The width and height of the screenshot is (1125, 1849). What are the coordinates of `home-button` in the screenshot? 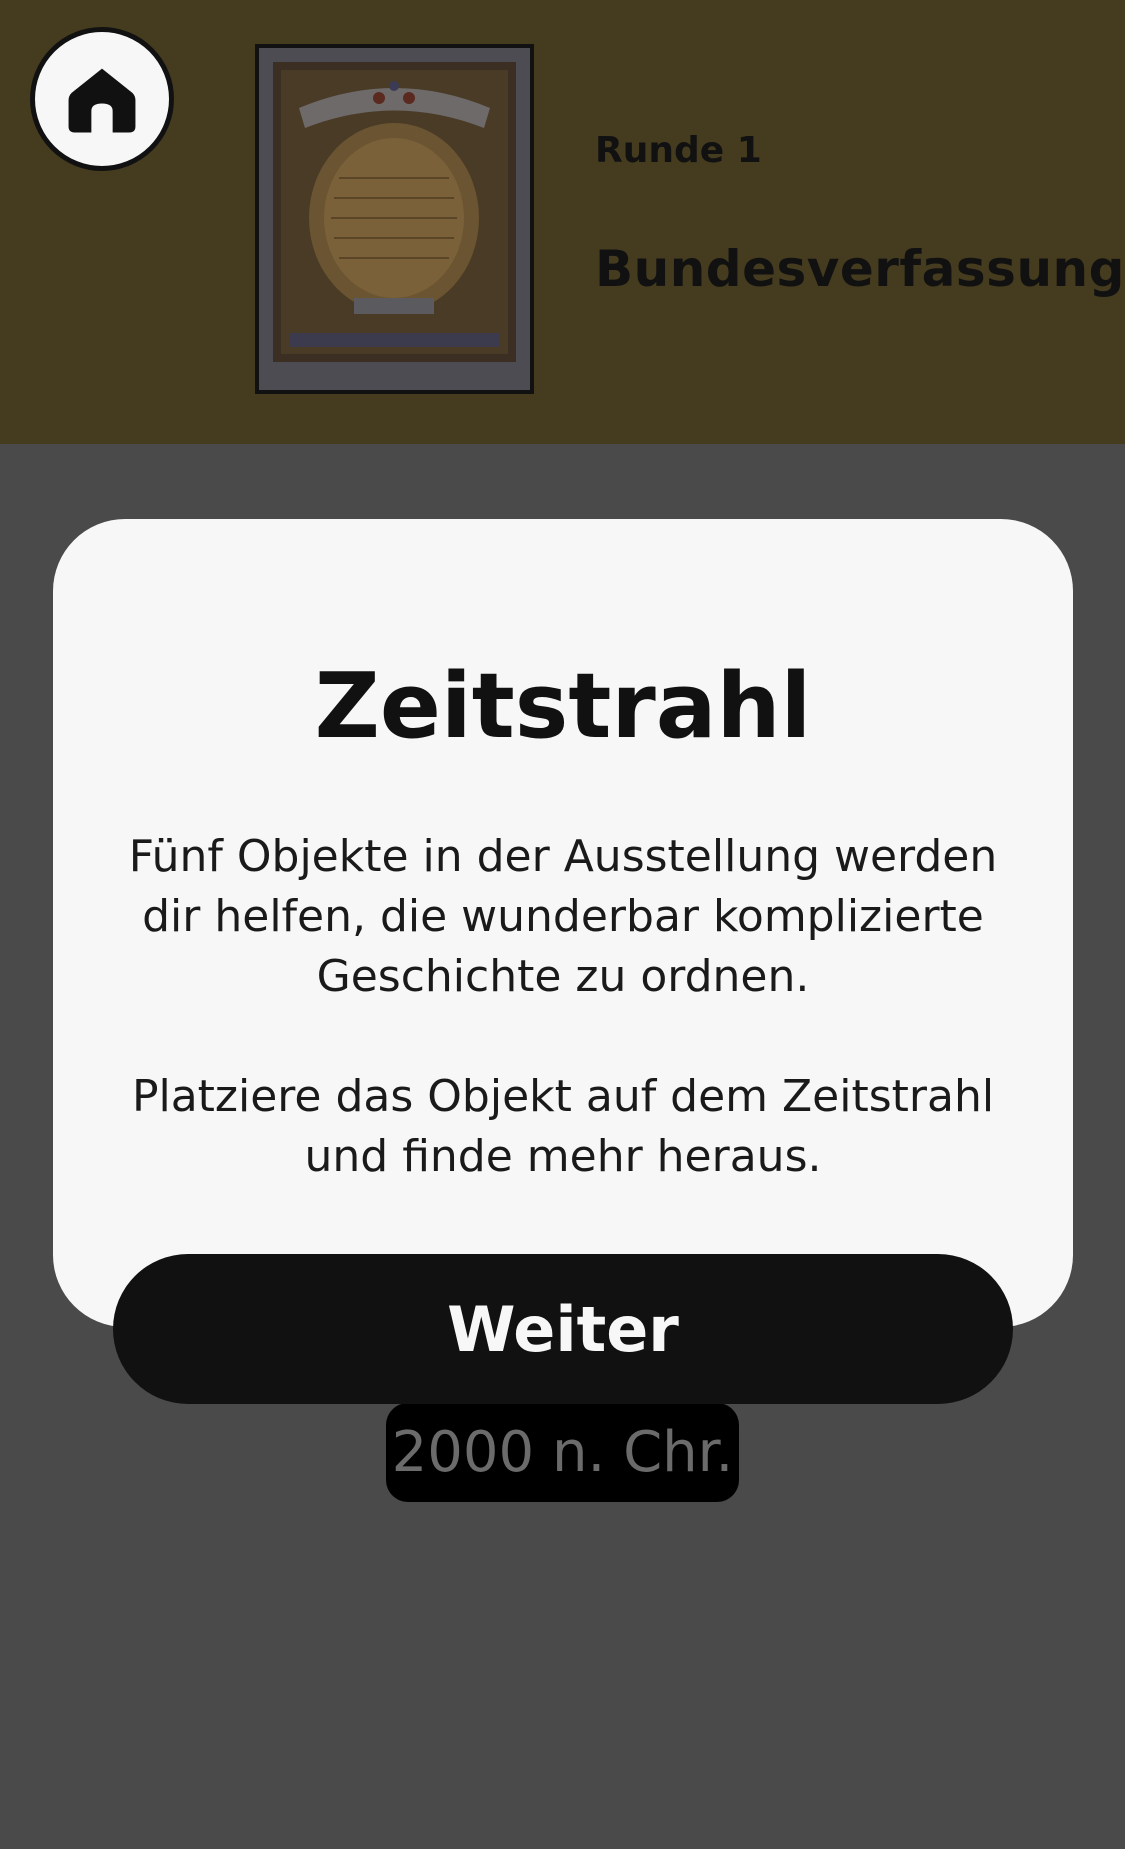 It's located at (102, 99).